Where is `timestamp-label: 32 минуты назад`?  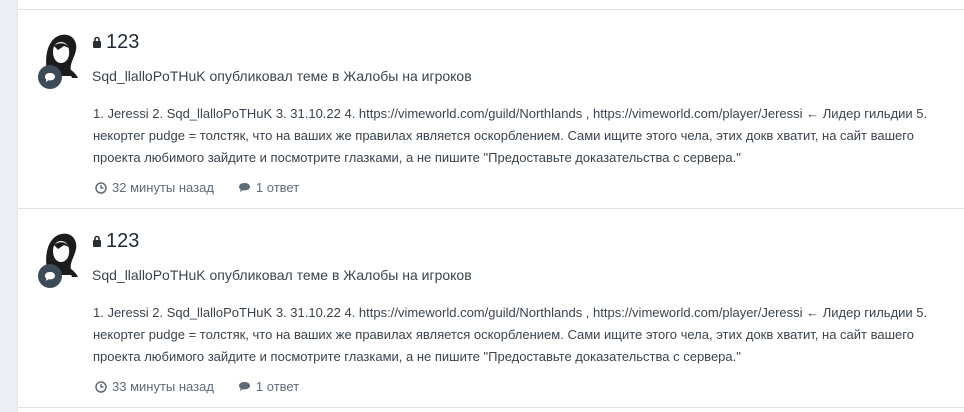
timestamp-label: 32 минуты назад is located at coordinates (163, 187).